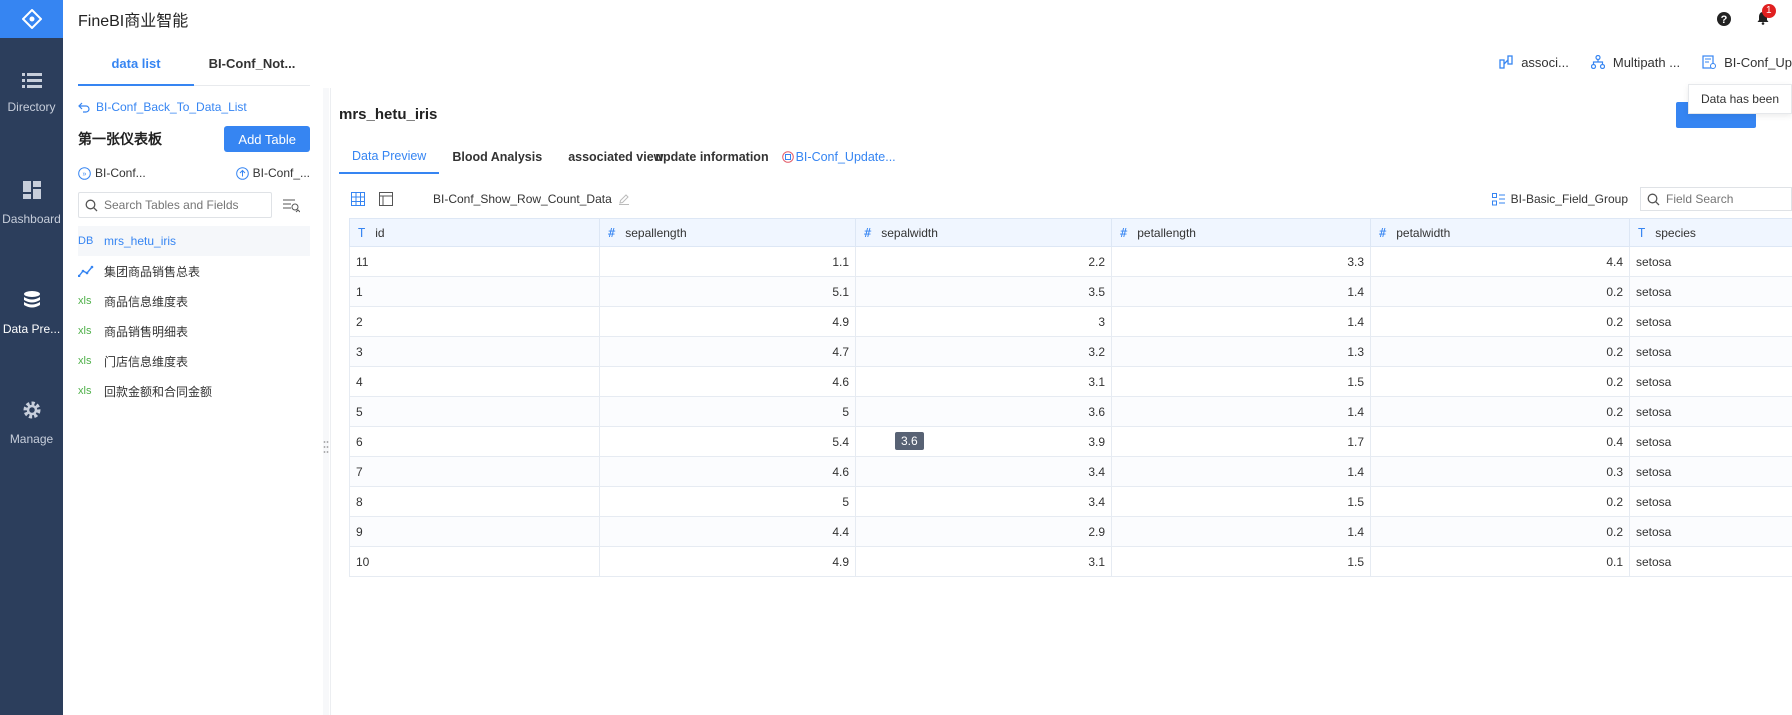 Image resolution: width=1792 pixels, height=715 pixels. Describe the element at coordinates (184, 205) in the screenshot. I see `table-search-input` at that location.